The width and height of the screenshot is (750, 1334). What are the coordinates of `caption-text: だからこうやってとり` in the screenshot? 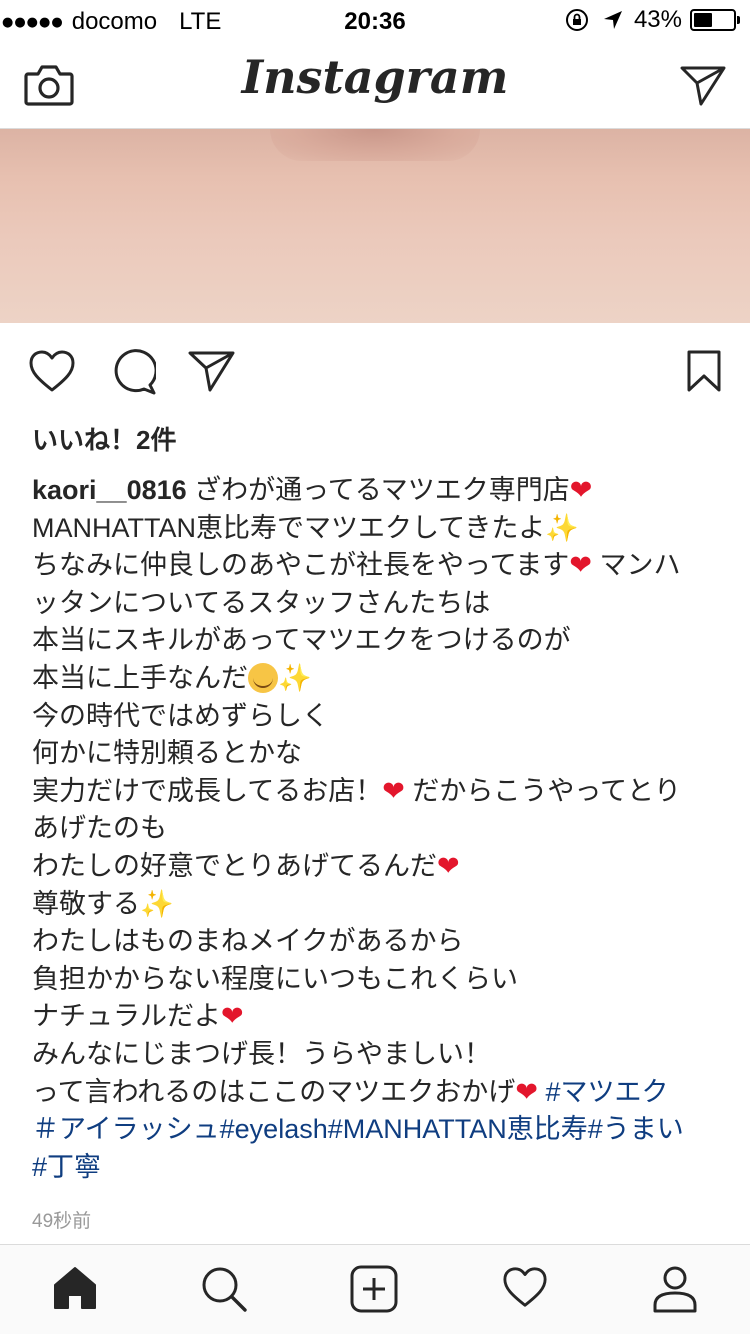 It's located at (542, 790).